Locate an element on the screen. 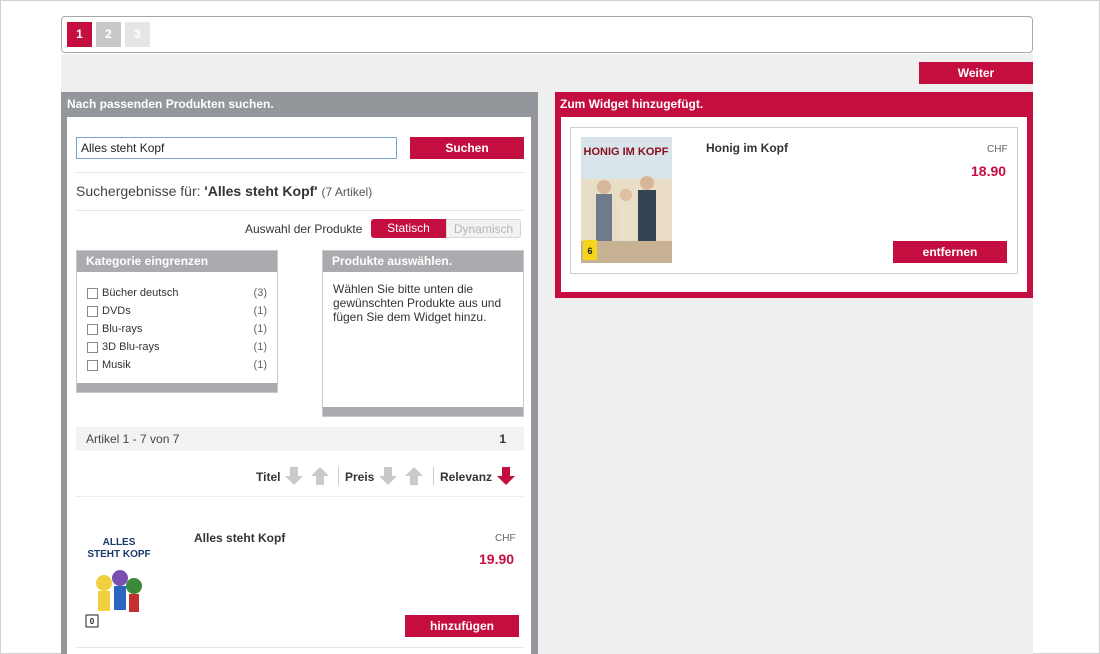 The width and height of the screenshot is (1100, 654). cover-title-2: STEHT KOPF is located at coordinates (118, 554).